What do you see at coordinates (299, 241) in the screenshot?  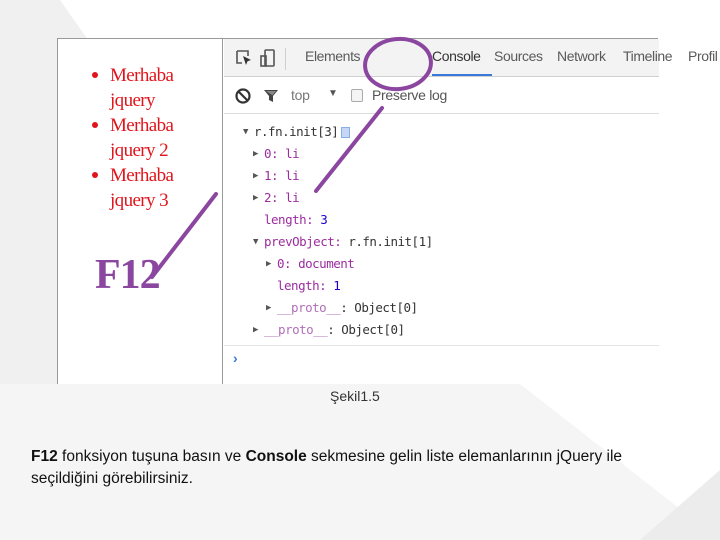 I see `console-key: prevObject` at bounding box center [299, 241].